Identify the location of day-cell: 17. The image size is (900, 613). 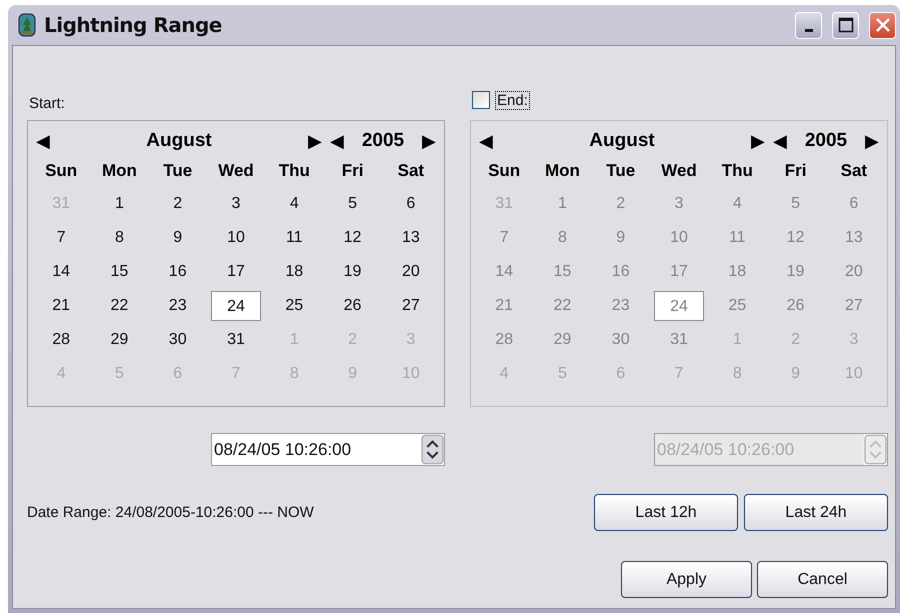
(236, 272).